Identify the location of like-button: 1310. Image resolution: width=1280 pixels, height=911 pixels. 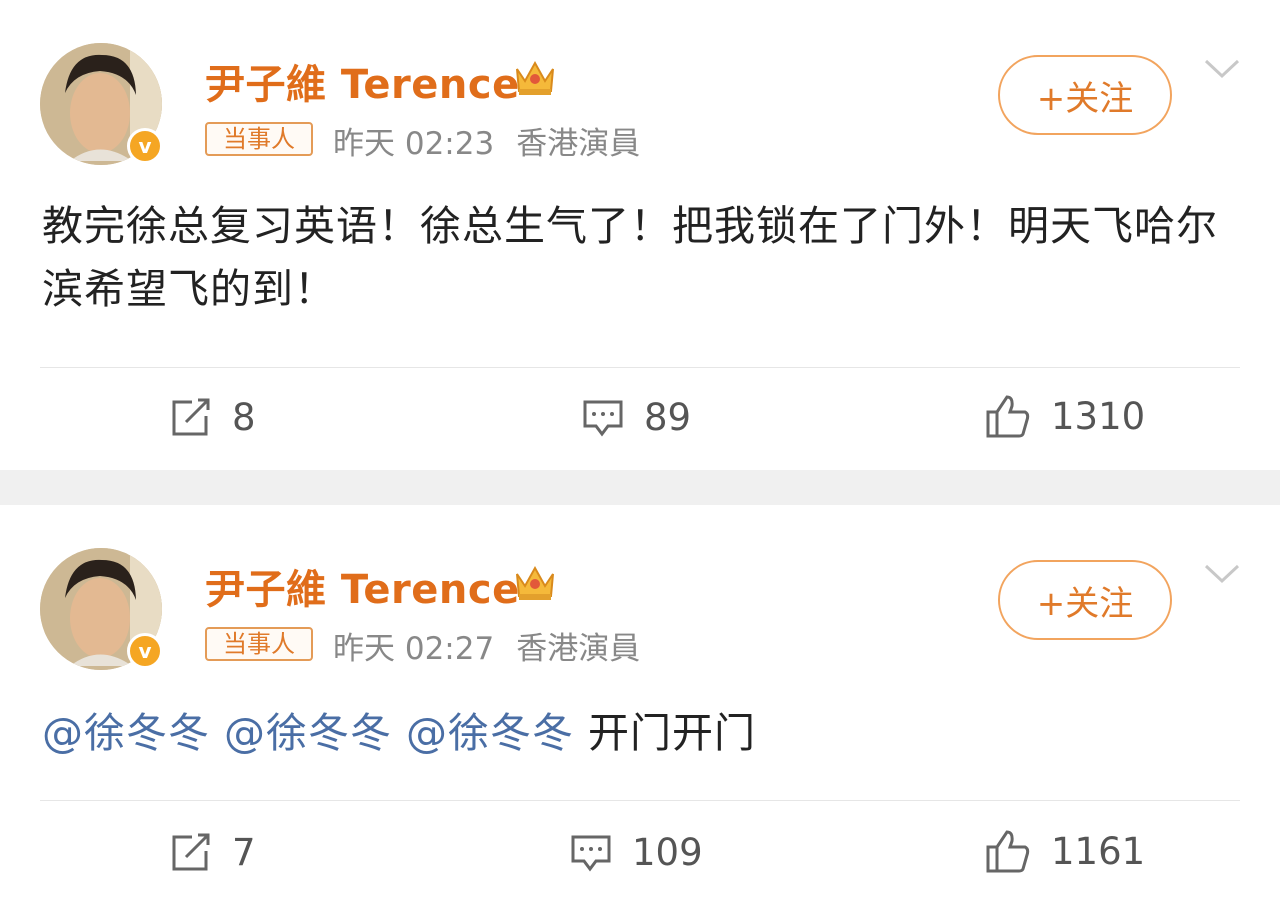
(1065, 416).